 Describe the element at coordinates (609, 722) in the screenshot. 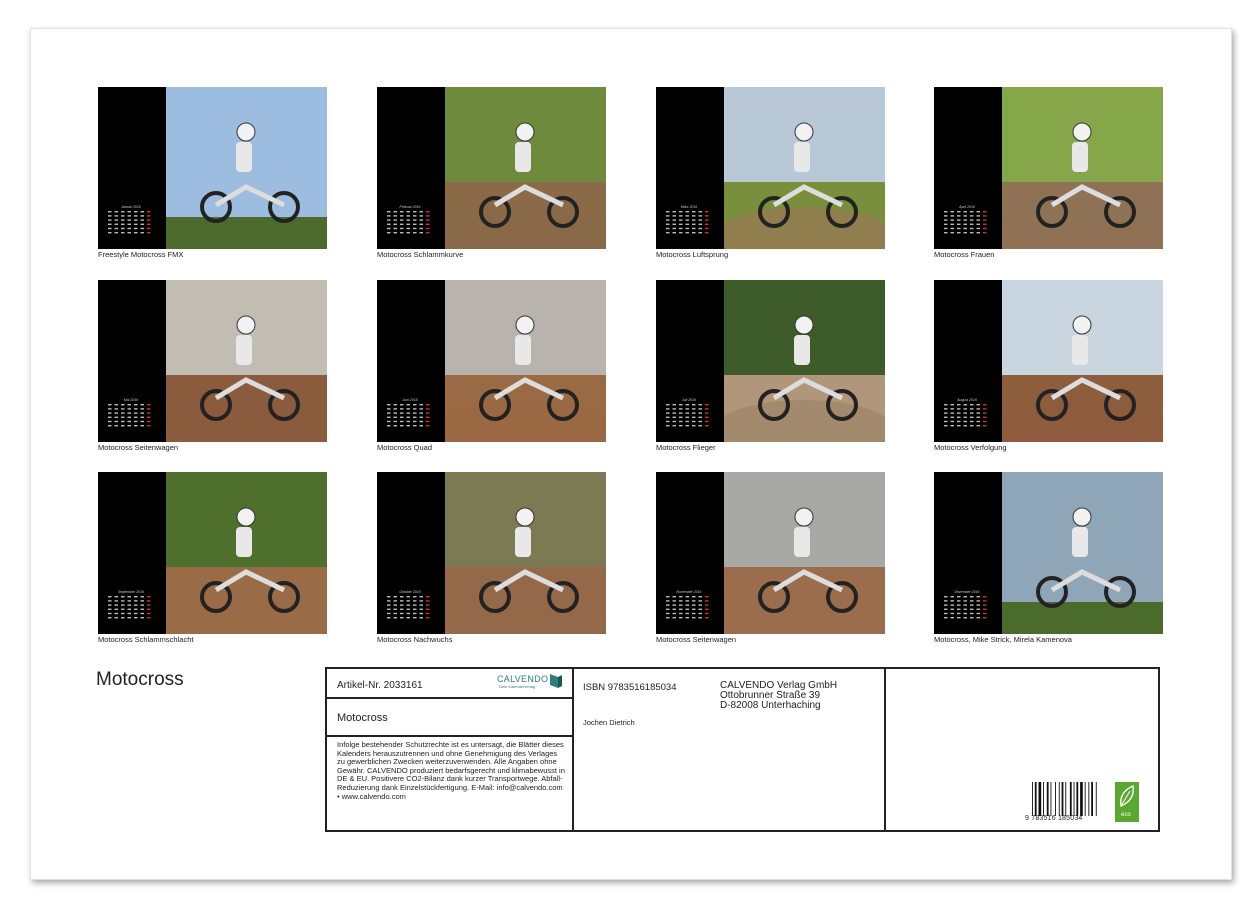

I see `author: Jochen Dietrich` at that location.